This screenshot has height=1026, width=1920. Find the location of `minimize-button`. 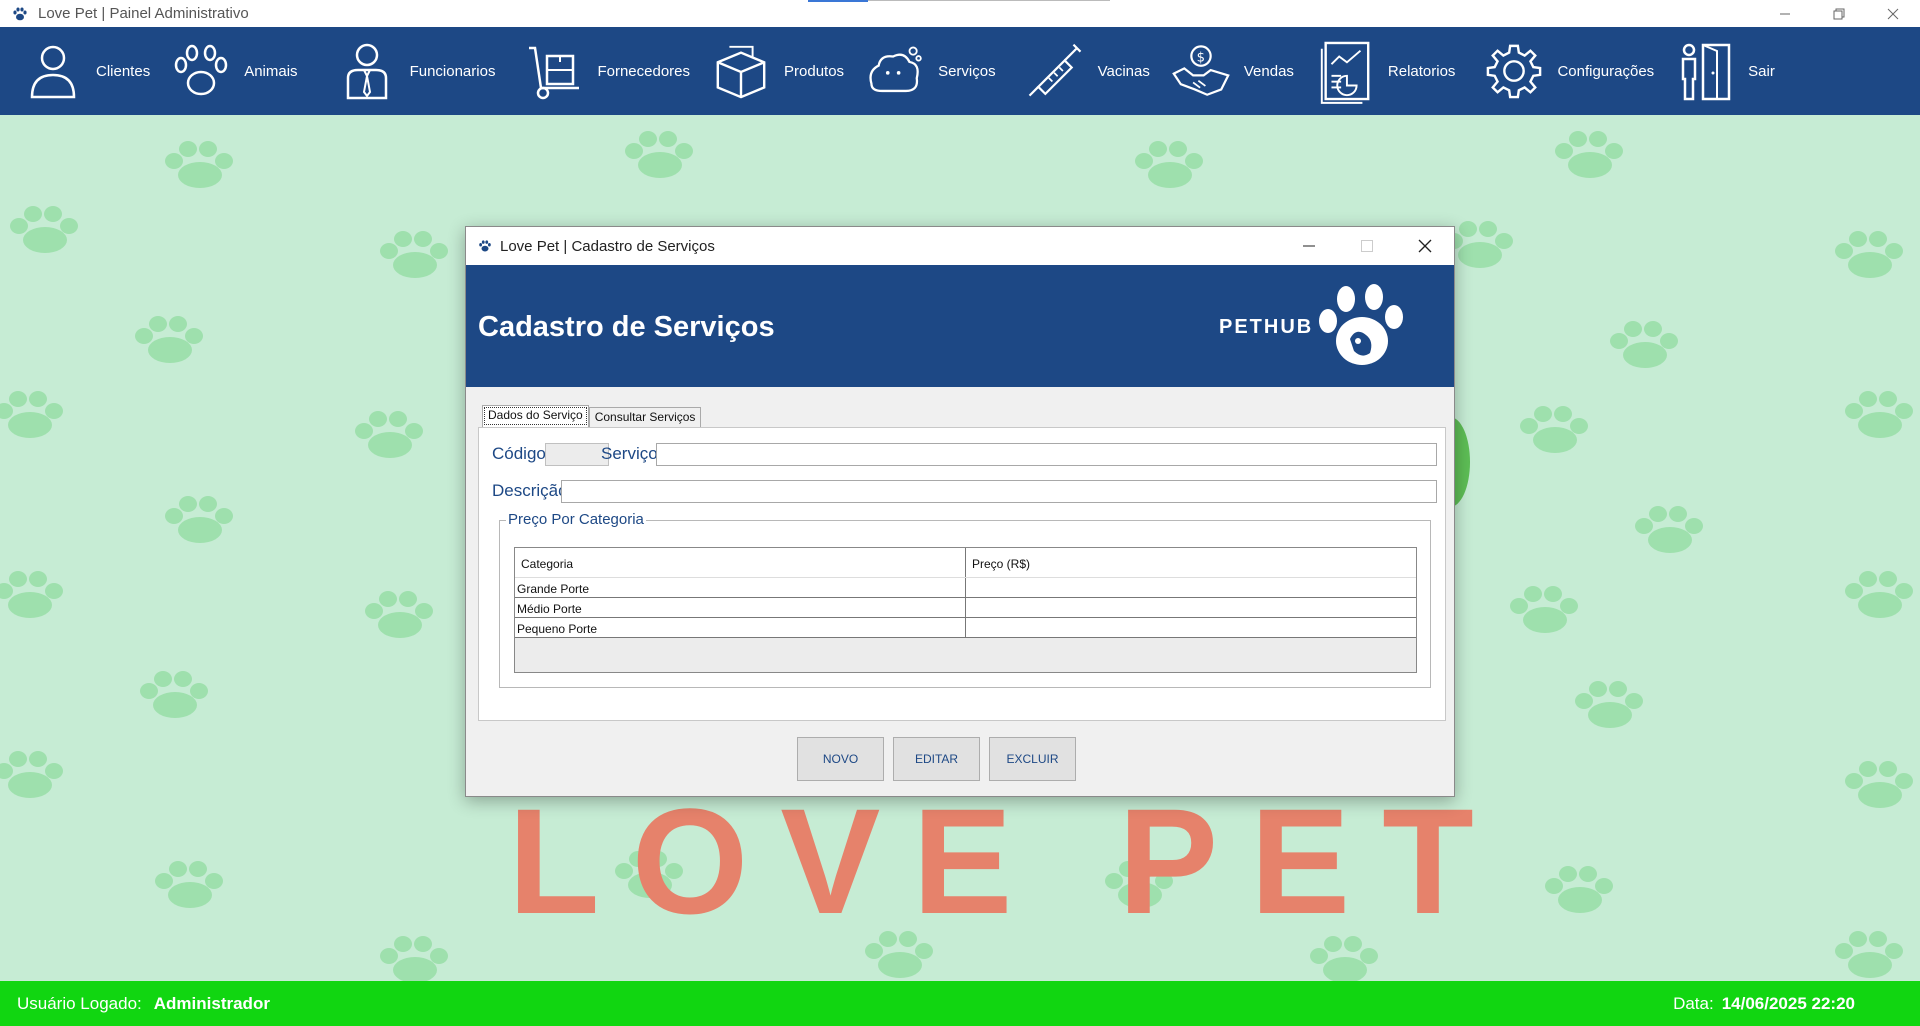

minimize-button is located at coordinates (1785, 13).